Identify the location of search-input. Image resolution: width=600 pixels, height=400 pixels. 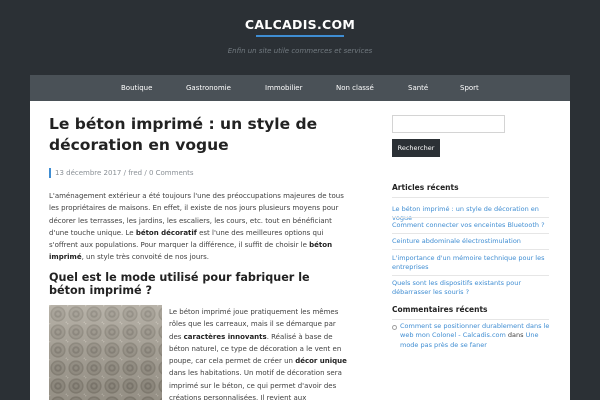
(448, 124).